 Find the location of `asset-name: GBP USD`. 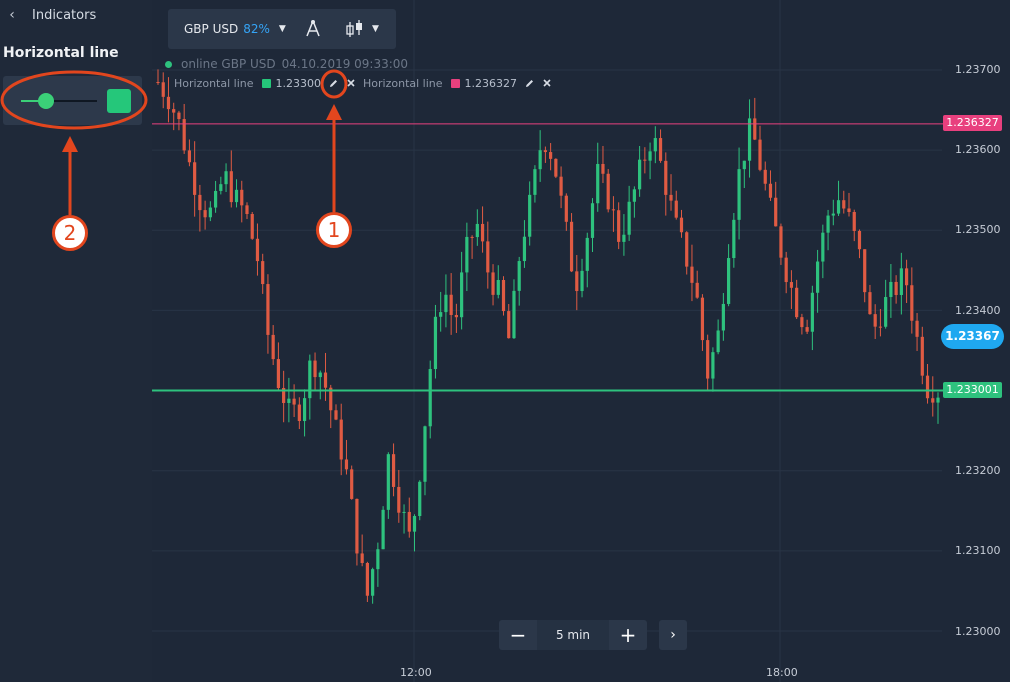

asset-name: GBP USD is located at coordinates (211, 29).